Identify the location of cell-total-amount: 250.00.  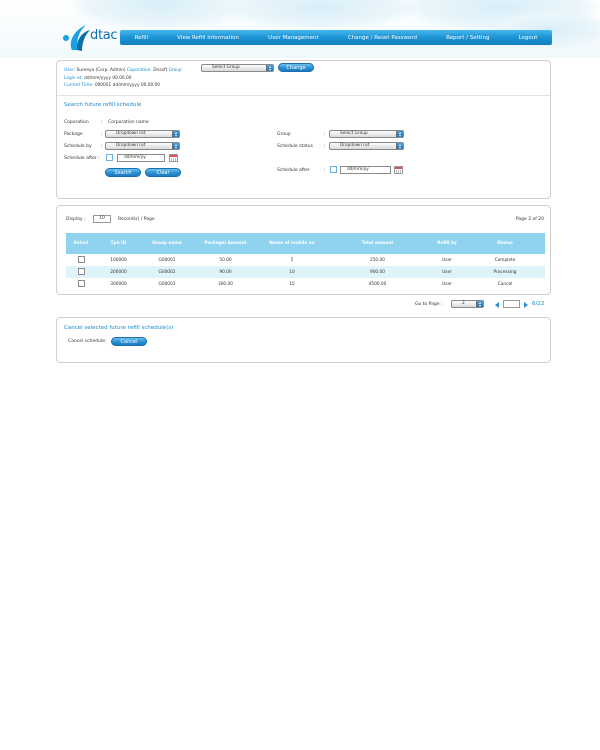
(377, 260).